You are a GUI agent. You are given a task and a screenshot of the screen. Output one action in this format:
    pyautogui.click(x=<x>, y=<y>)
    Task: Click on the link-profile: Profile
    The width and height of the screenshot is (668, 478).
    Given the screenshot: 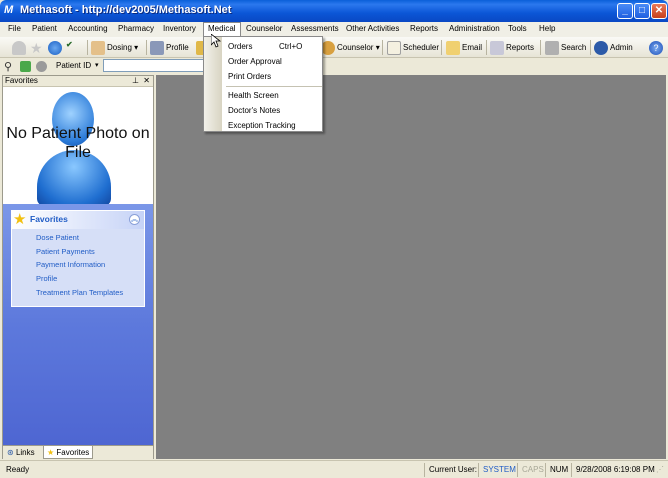 What is the action you would take?
    pyautogui.click(x=90, y=279)
    